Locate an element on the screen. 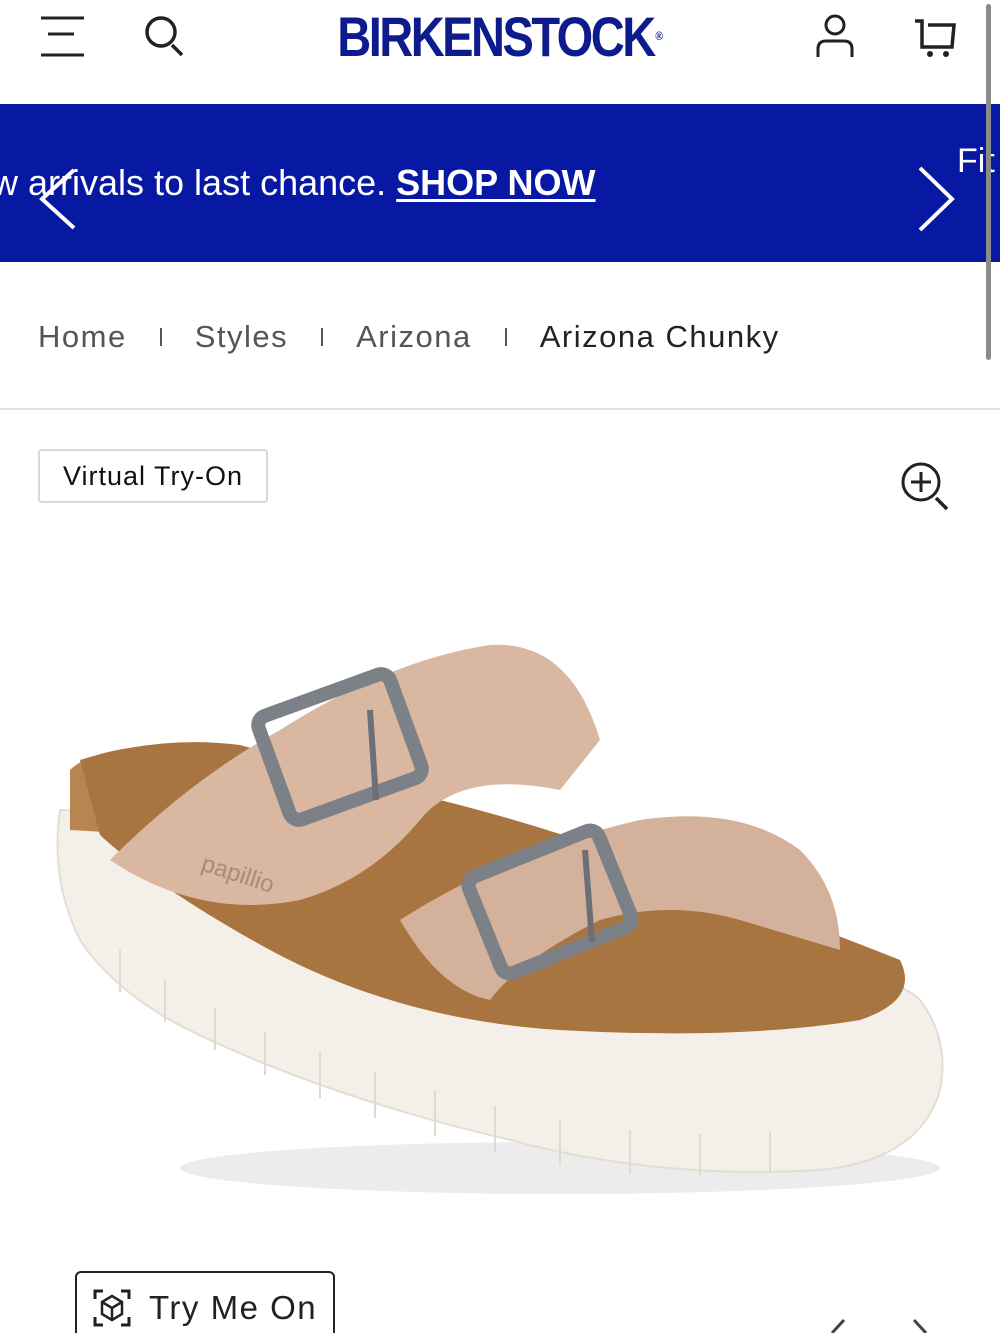 This screenshot has width=1000, height=1333. breadcrumb: Home Styles Arizona Arizona Chunky is located at coordinates (409, 337).